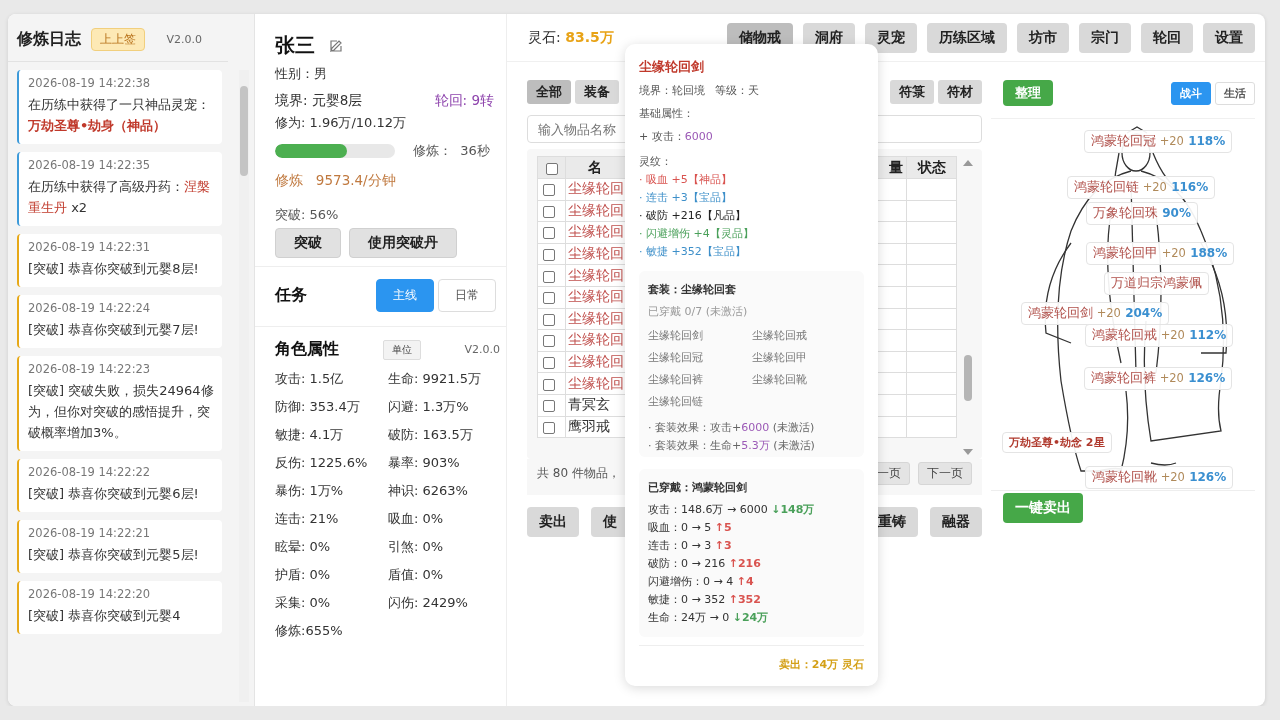 The width and height of the screenshot is (1280, 720). What do you see at coordinates (1229, 37) in the screenshot?
I see `nav-button: 设置` at bounding box center [1229, 37].